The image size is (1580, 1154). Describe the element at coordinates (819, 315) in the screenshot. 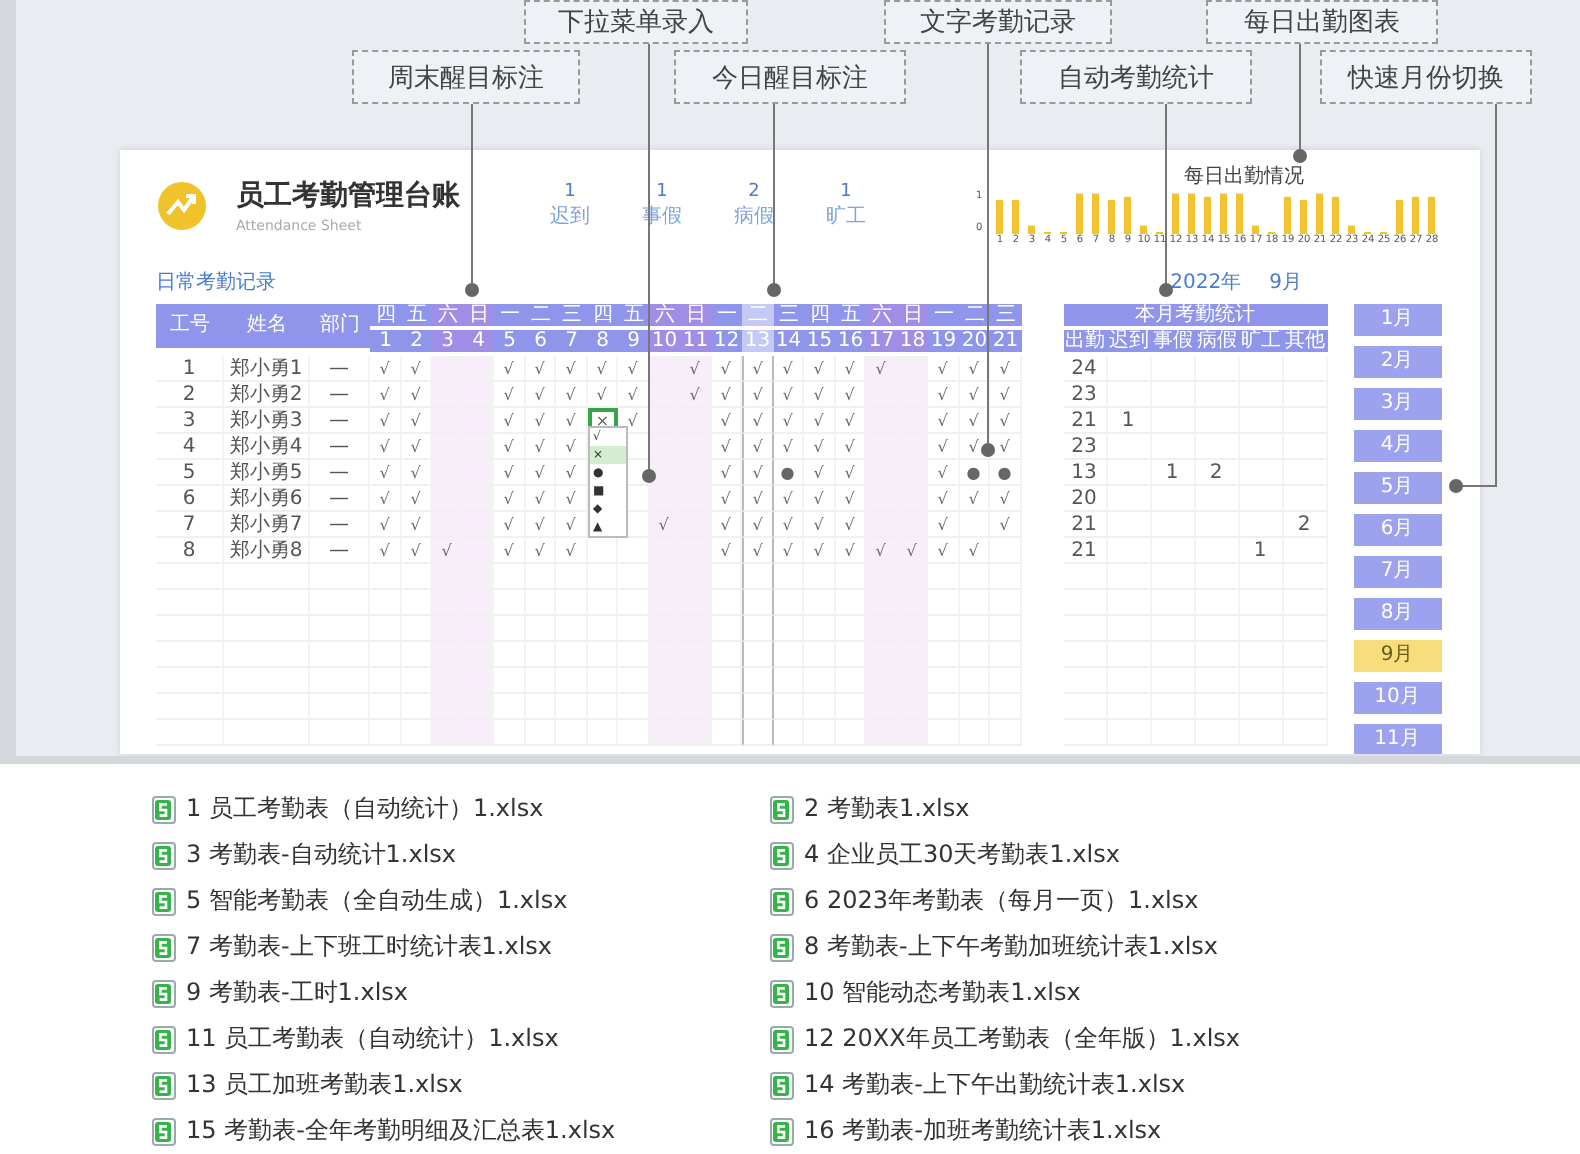

I see `weekday-header: 四` at that location.